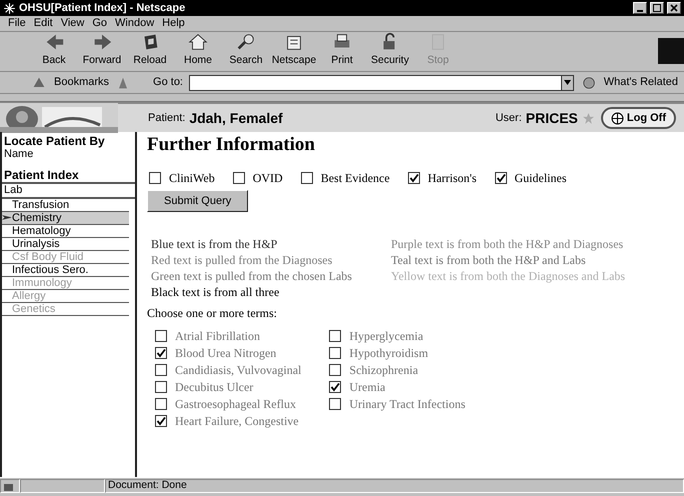 This screenshot has height=496, width=684. I want to click on term-label: Heart Failure, Congestive, so click(237, 421).